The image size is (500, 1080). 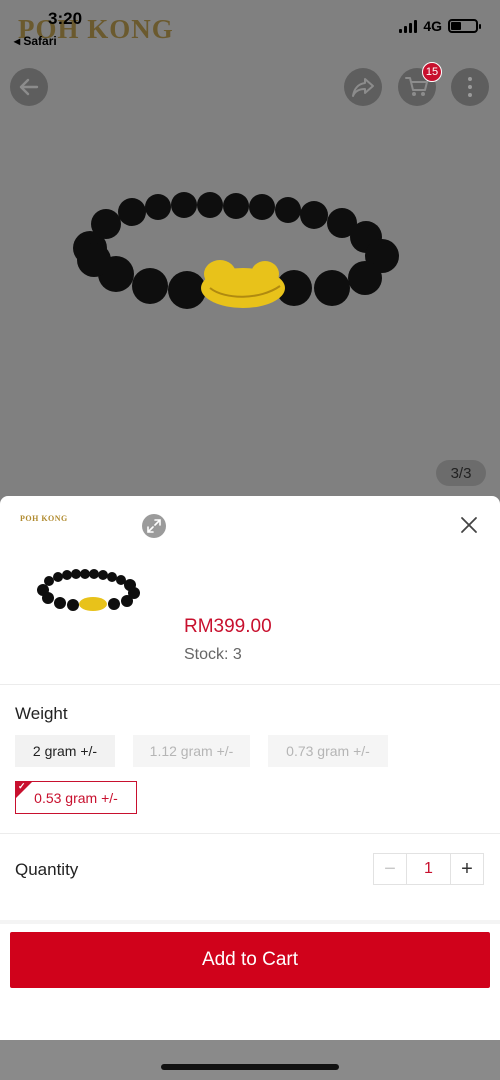 I want to click on weight-option-1-12g: 1.12 gram +/-, so click(x=191, y=751).